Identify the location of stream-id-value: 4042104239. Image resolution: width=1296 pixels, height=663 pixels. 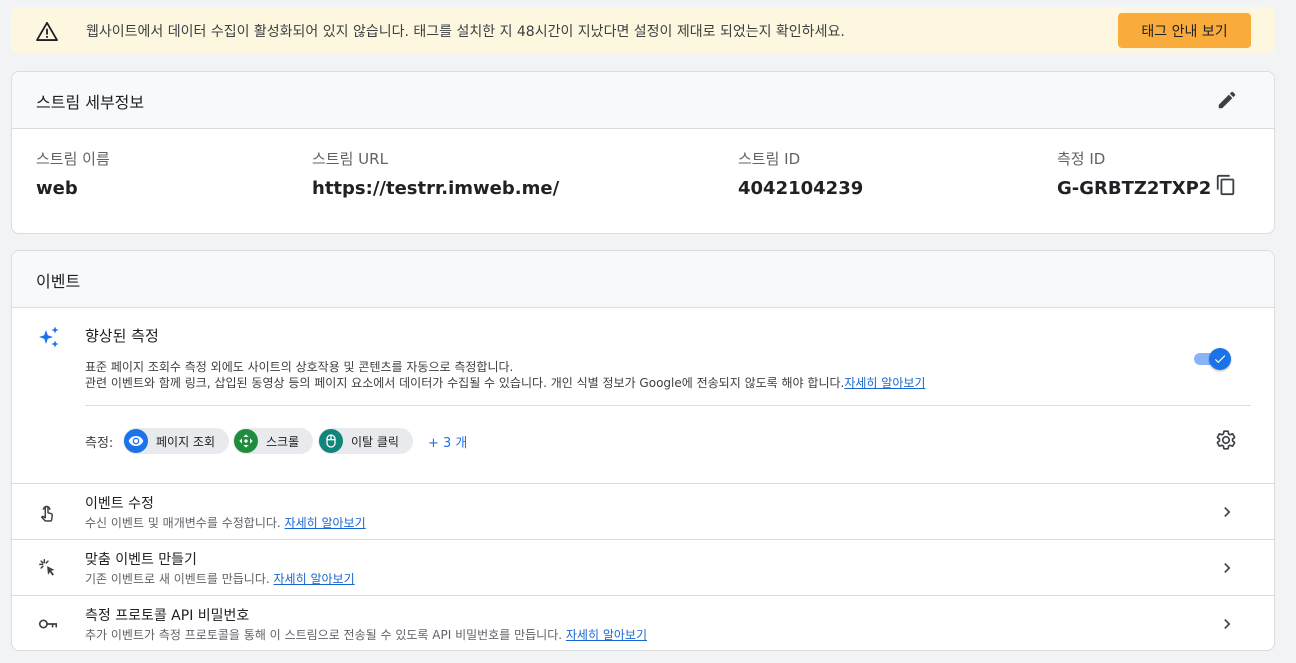
(801, 188).